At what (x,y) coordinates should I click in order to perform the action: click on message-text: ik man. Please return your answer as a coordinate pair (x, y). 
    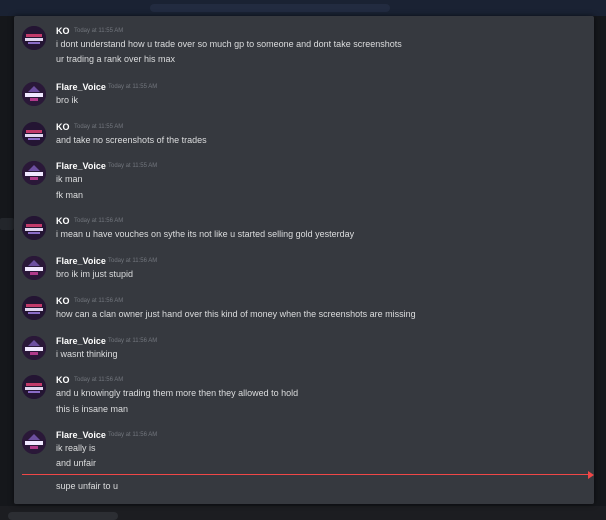
    Looking at the image, I should click on (69, 179).